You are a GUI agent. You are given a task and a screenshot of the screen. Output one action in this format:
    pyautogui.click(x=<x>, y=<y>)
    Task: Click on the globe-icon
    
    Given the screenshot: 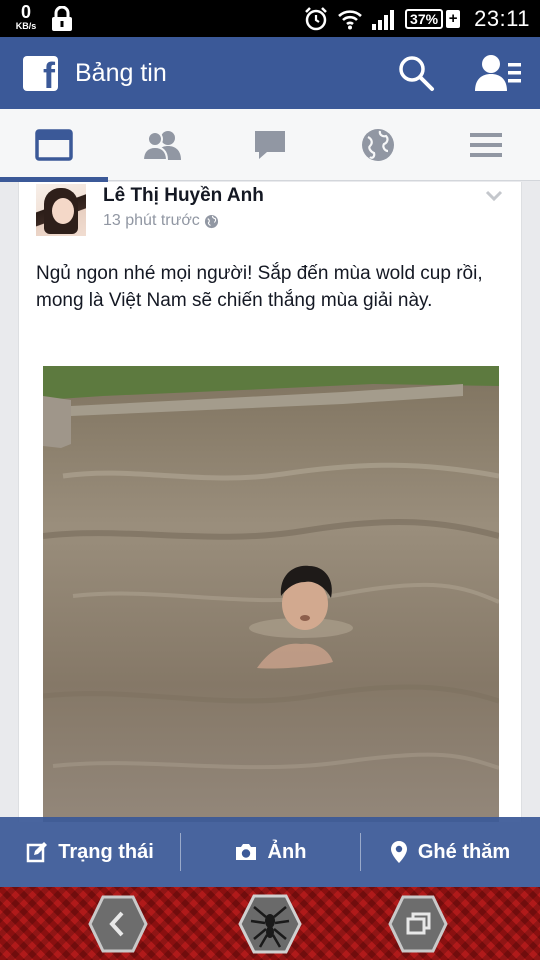 What is the action you would take?
    pyautogui.click(x=211, y=221)
    